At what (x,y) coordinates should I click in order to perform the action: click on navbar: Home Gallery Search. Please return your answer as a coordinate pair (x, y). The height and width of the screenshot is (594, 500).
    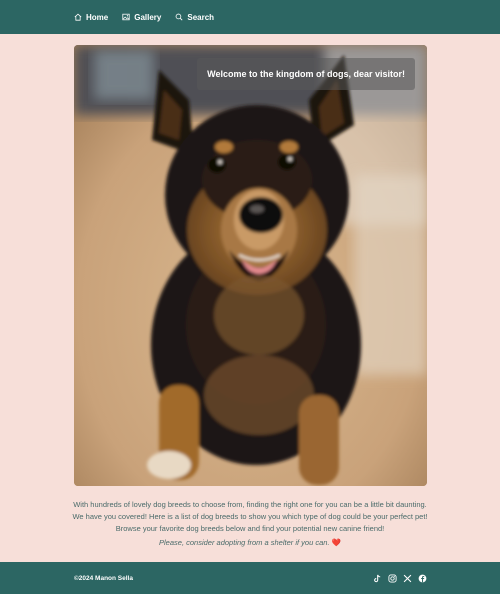
    Looking at the image, I should click on (250, 17).